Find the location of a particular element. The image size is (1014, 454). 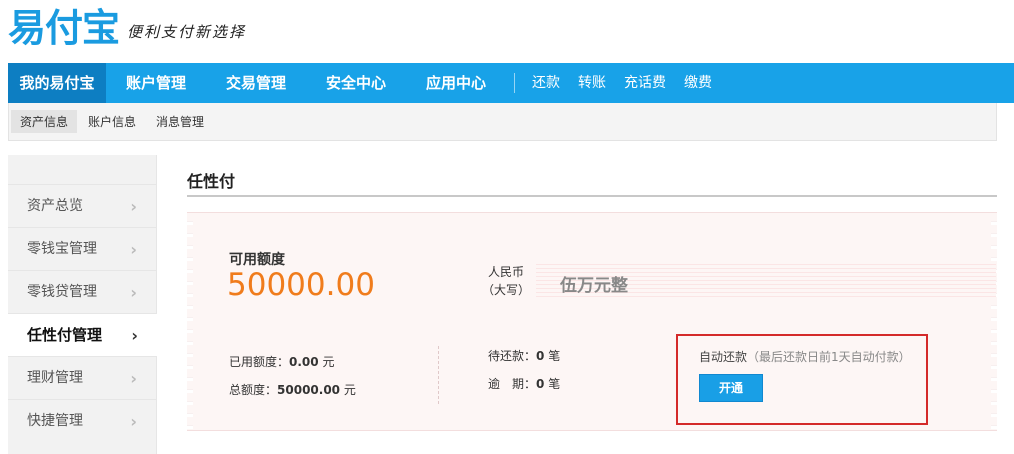

page-title: 任性付 is located at coordinates (211, 181).